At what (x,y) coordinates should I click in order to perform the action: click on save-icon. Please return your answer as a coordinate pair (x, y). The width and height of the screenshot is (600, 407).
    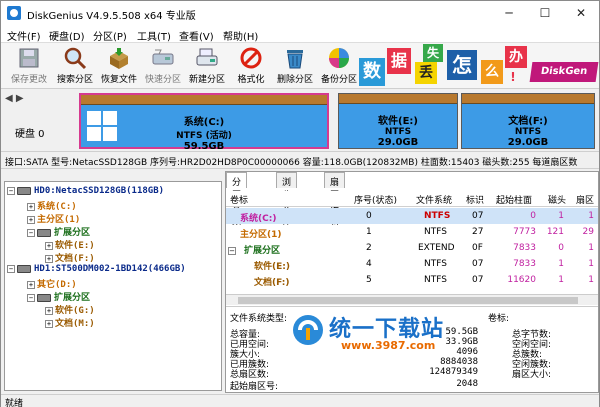
    Looking at the image, I should click on (29, 58).